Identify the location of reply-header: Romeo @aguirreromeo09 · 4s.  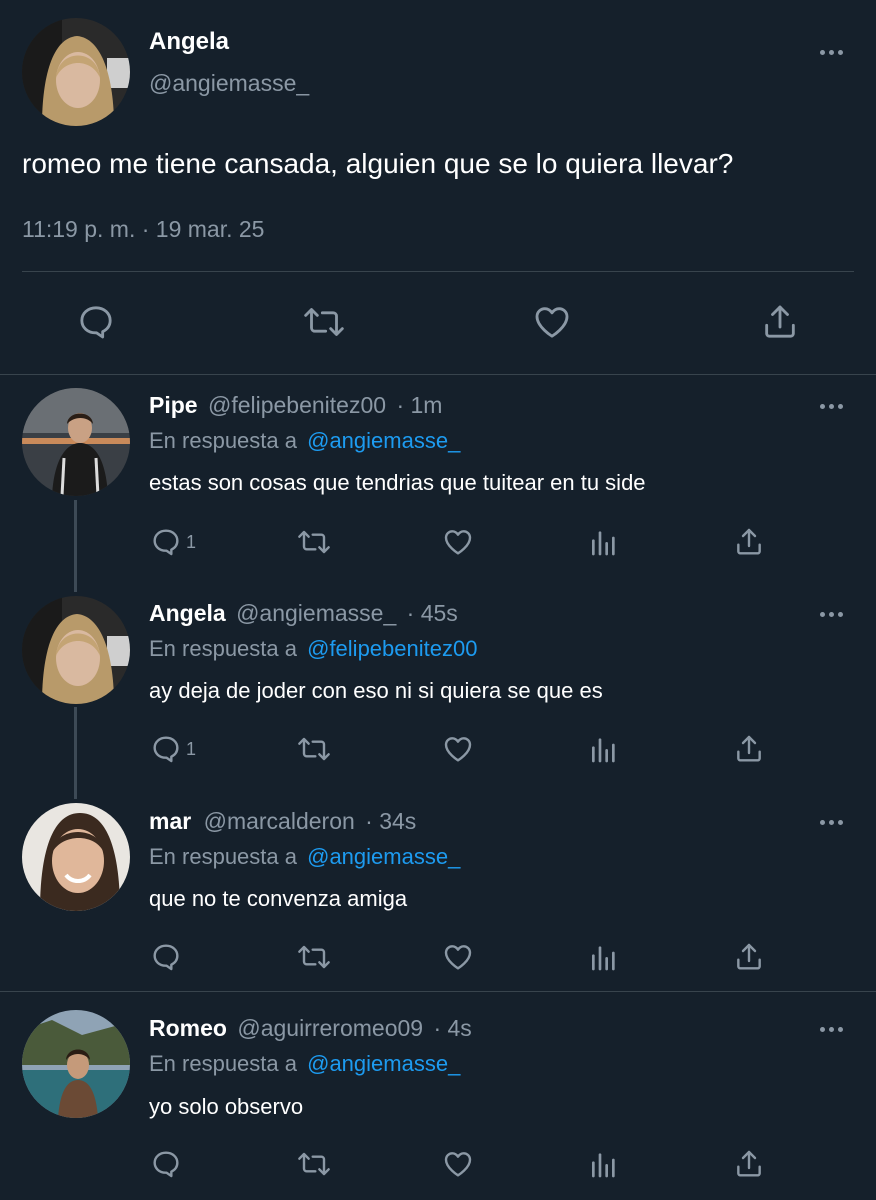
(310, 1028).